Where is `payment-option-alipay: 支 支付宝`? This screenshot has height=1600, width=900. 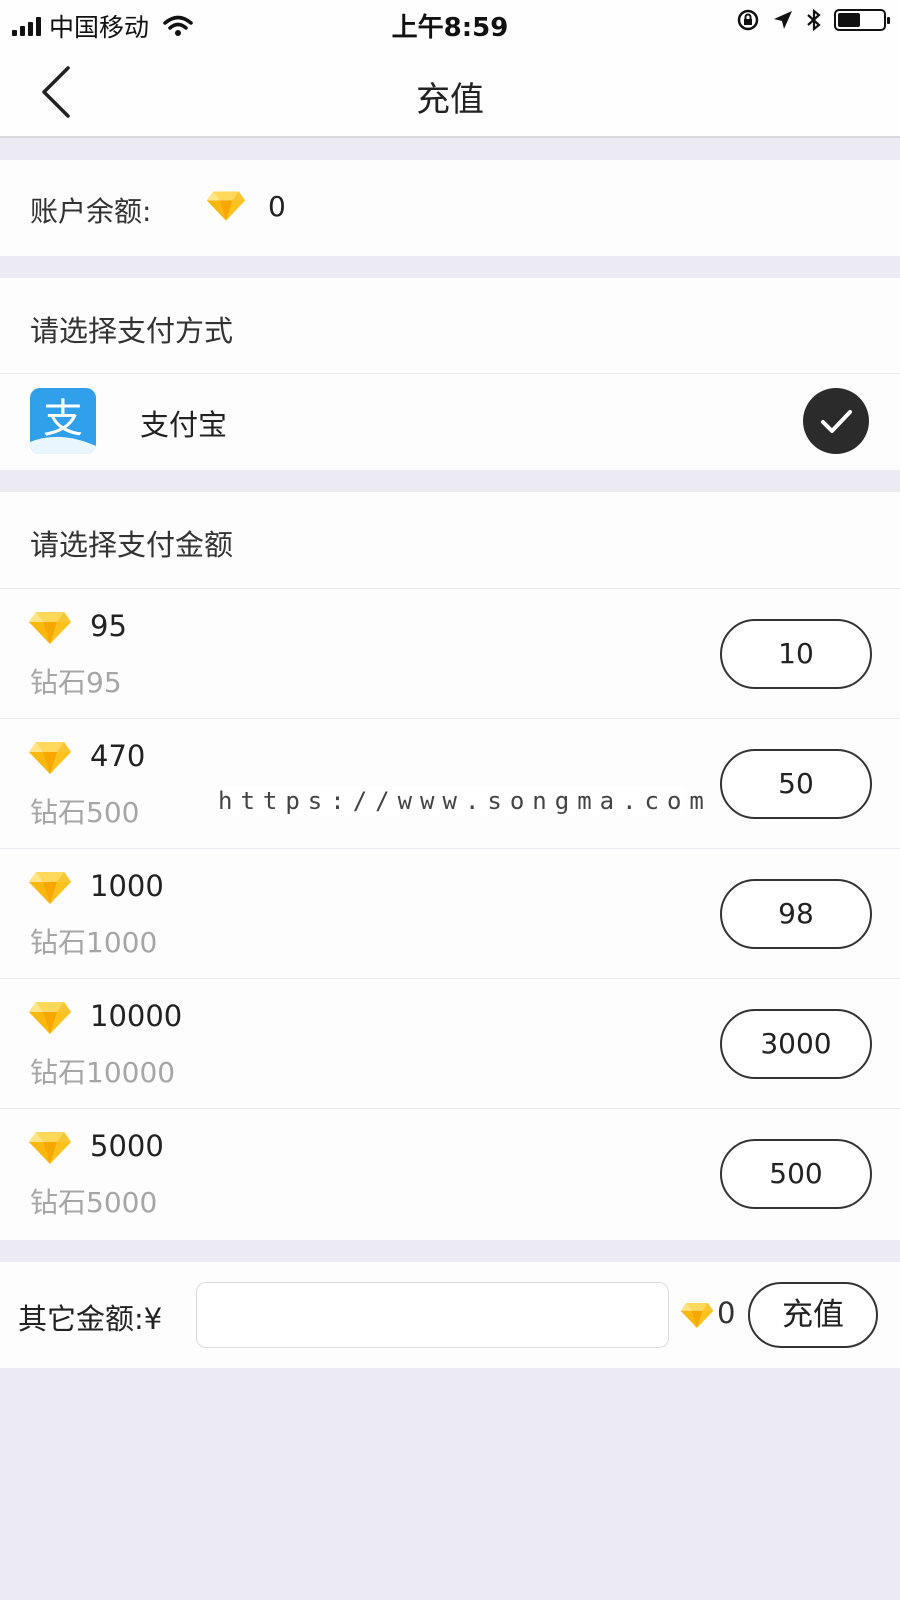
payment-option-alipay: 支 支付宝 is located at coordinates (450, 422).